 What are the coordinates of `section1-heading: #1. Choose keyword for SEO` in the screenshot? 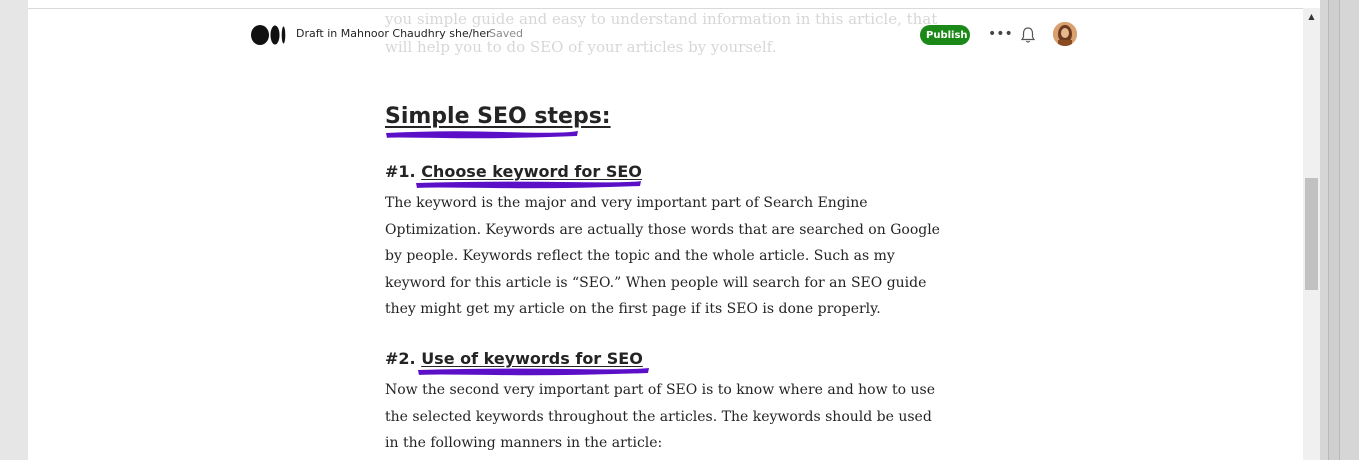 It's located at (513, 171).